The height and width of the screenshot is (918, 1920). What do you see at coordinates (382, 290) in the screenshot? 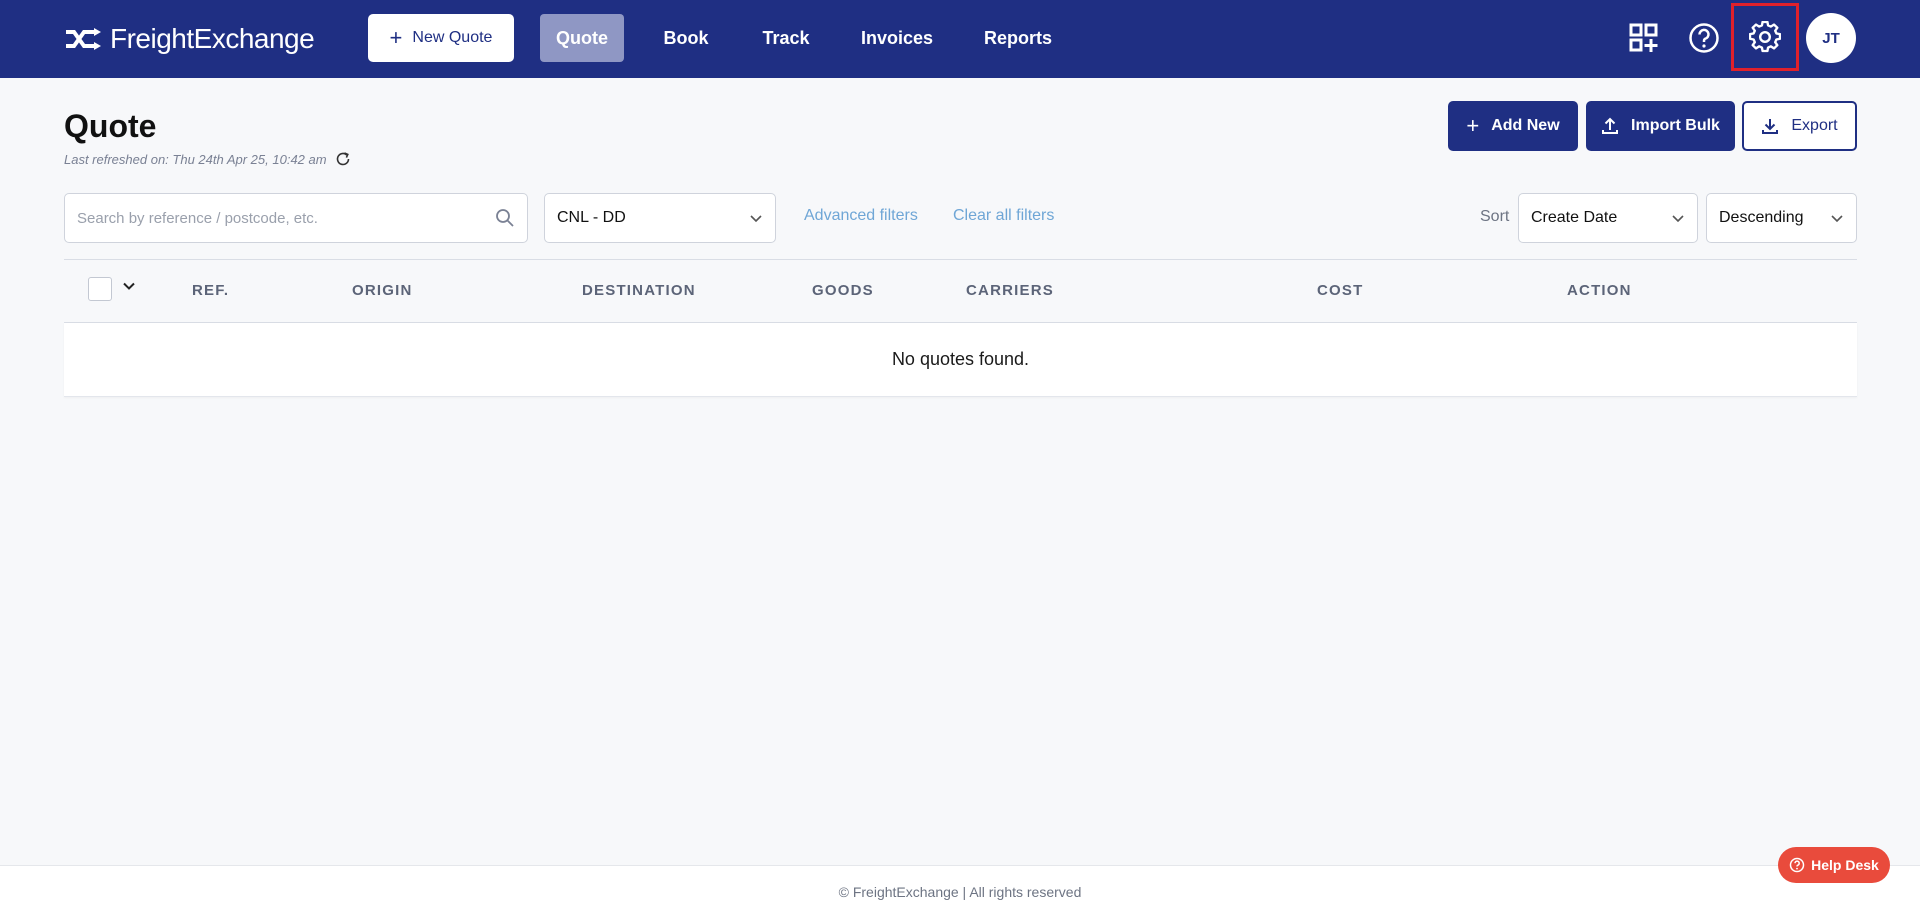
I see `column-header-origin: ORIGIN` at bounding box center [382, 290].